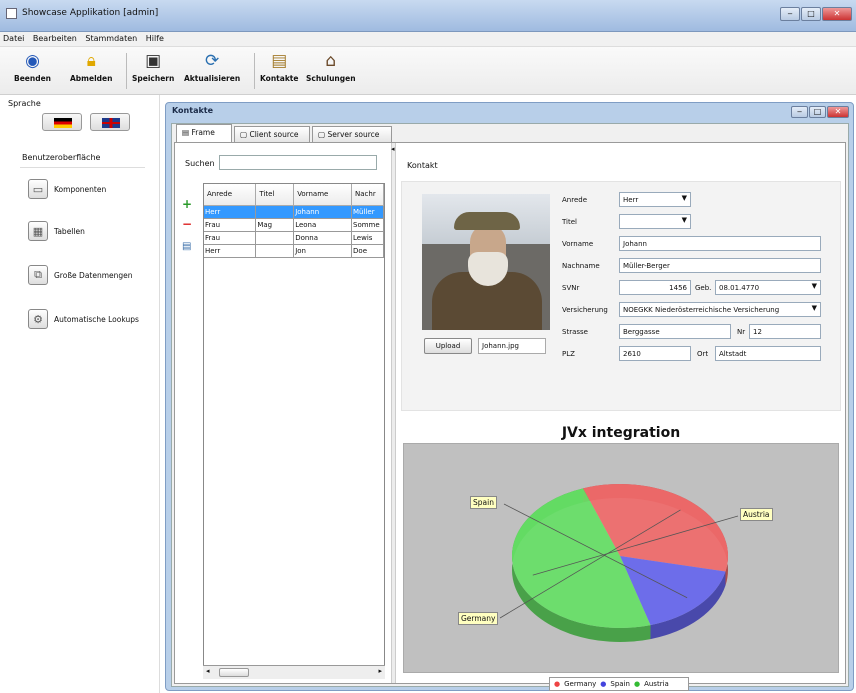 This screenshot has height=693, width=856. Describe the element at coordinates (193, 110) in the screenshot. I see `frame-title: Kontakte` at that location.